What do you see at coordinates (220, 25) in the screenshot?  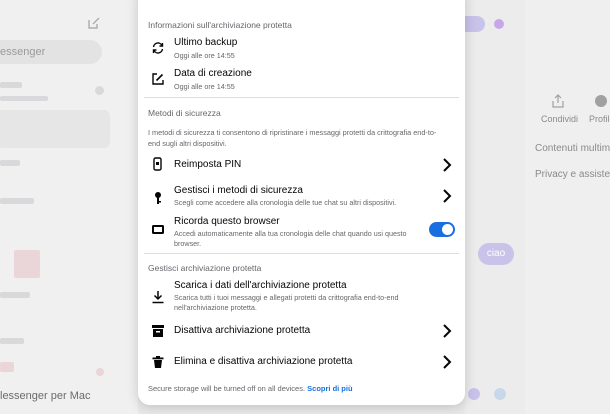 I see `section-title-info: Informazioni sull'archiviazione protetta` at bounding box center [220, 25].